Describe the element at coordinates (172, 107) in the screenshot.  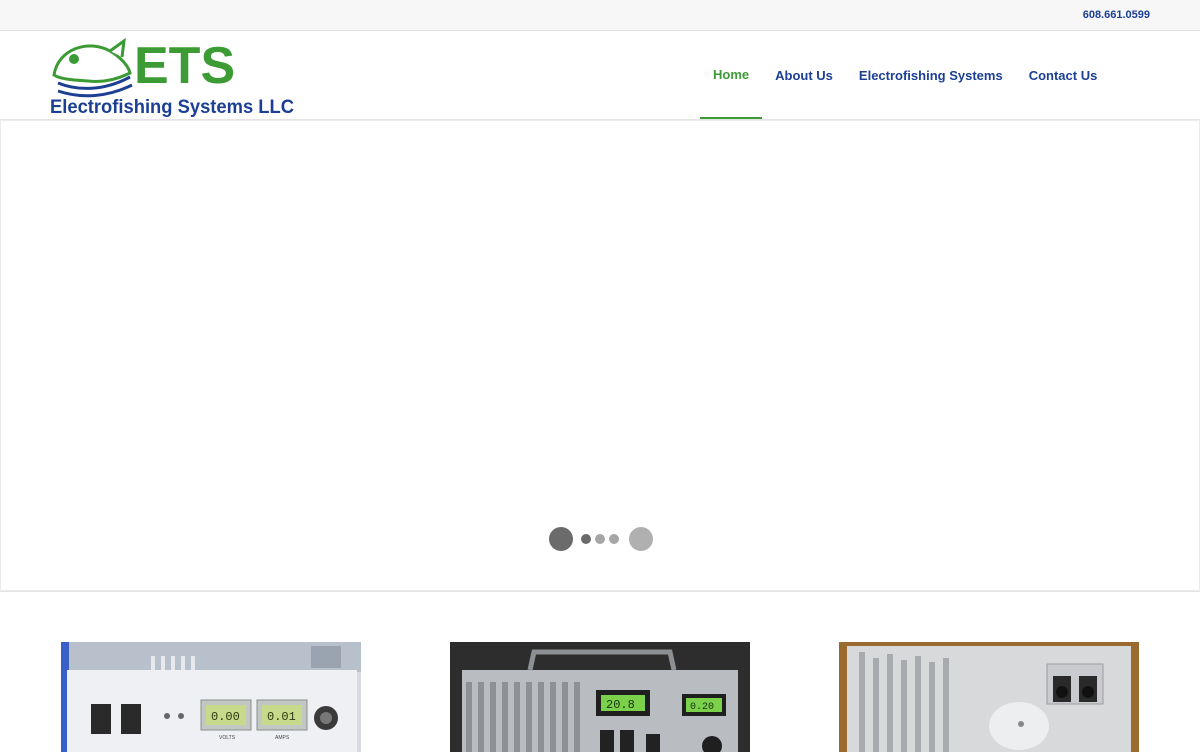
I see `logo-tagline: Electrofishing Systems LLC` at that location.